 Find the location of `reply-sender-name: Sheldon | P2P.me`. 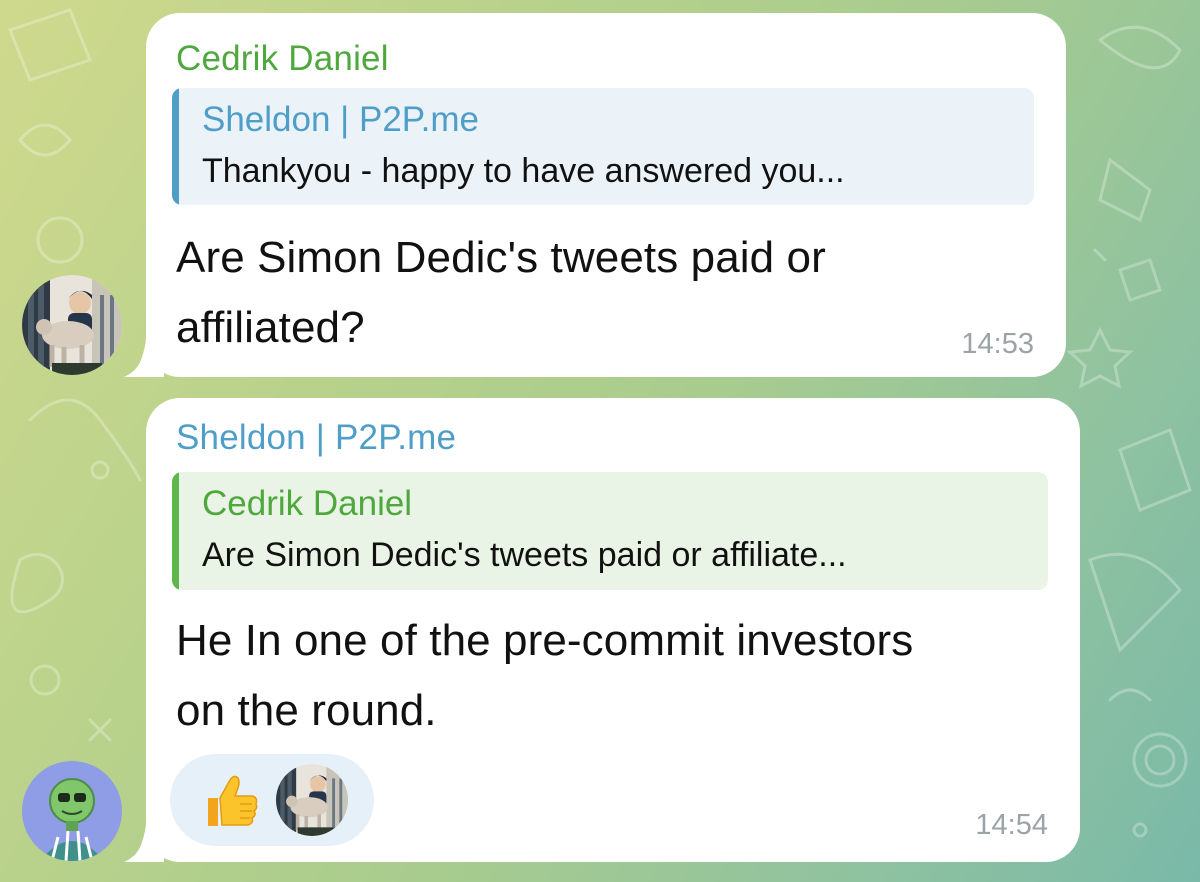

reply-sender-name: Sheldon | P2P.me is located at coordinates (340, 119).